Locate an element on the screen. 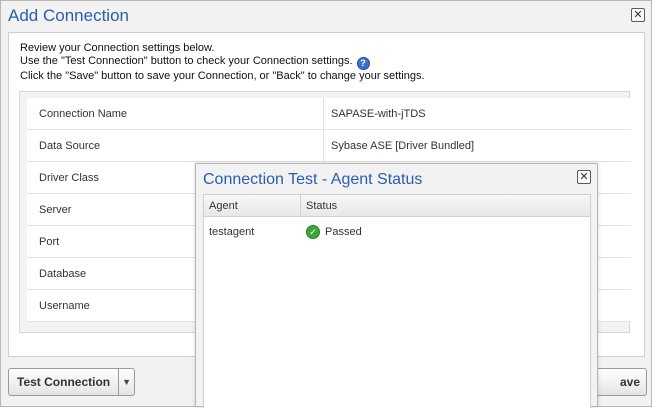 This screenshot has width=652, height=408. status-cell: ✓ Passed is located at coordinates (331, 232).